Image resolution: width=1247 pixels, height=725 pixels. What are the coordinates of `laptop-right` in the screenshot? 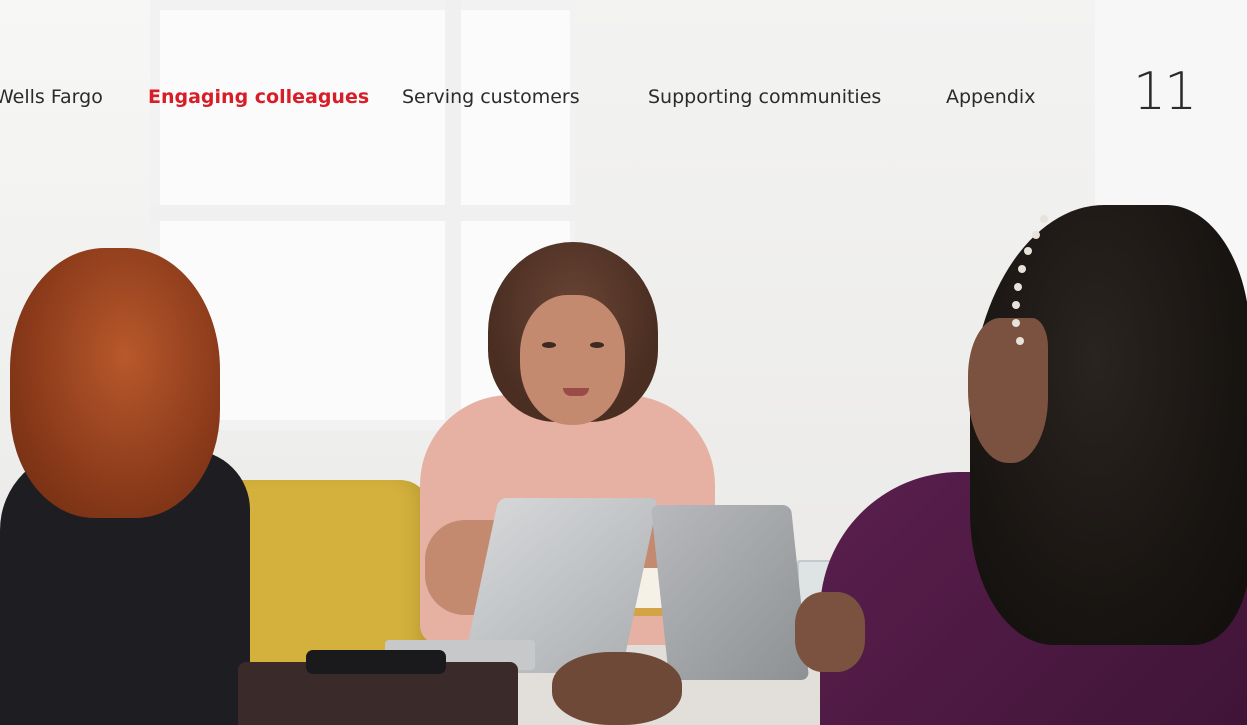 It's located at (730, 592).